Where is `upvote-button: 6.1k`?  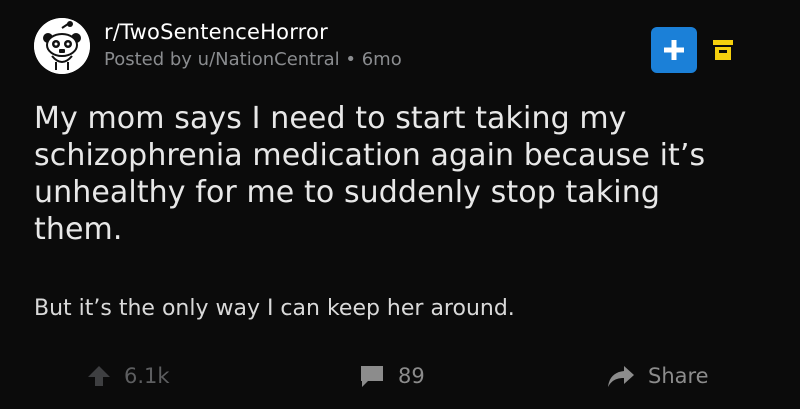
upvote-button: 6.1k is located at coordinates (128, 376).